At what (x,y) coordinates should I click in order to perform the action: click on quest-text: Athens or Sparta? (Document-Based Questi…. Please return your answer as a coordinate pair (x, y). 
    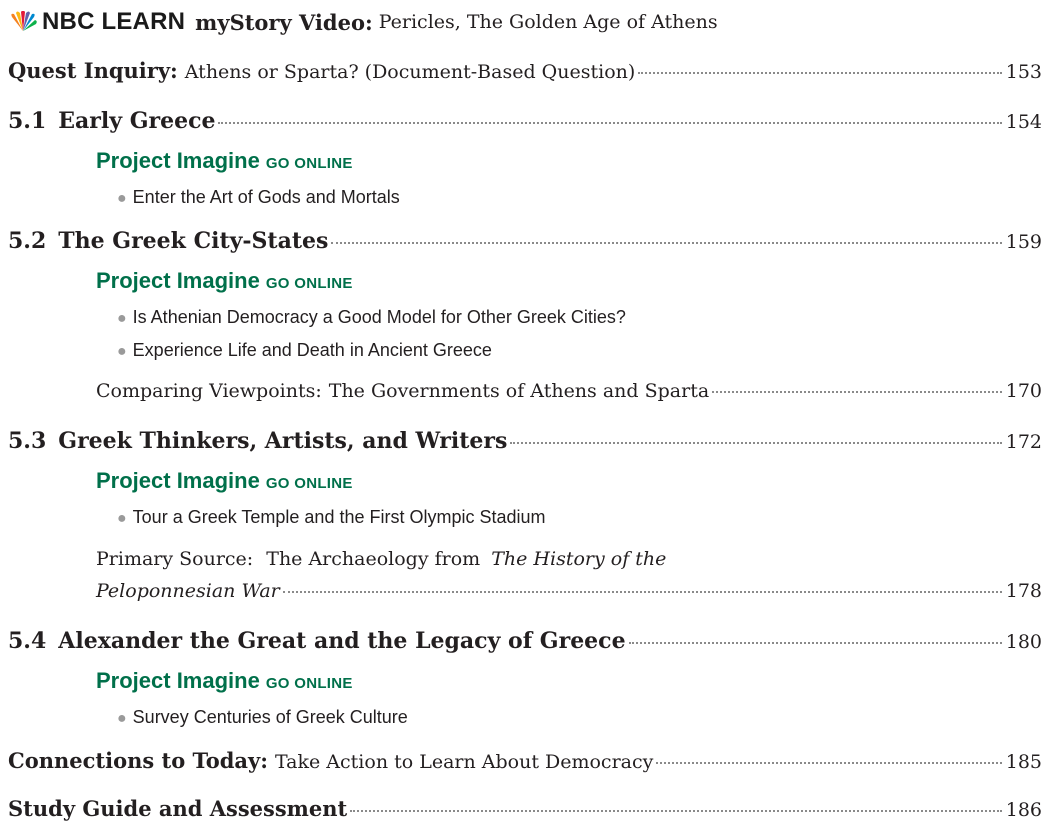
    Looking at the image, I should click on (410, 72).